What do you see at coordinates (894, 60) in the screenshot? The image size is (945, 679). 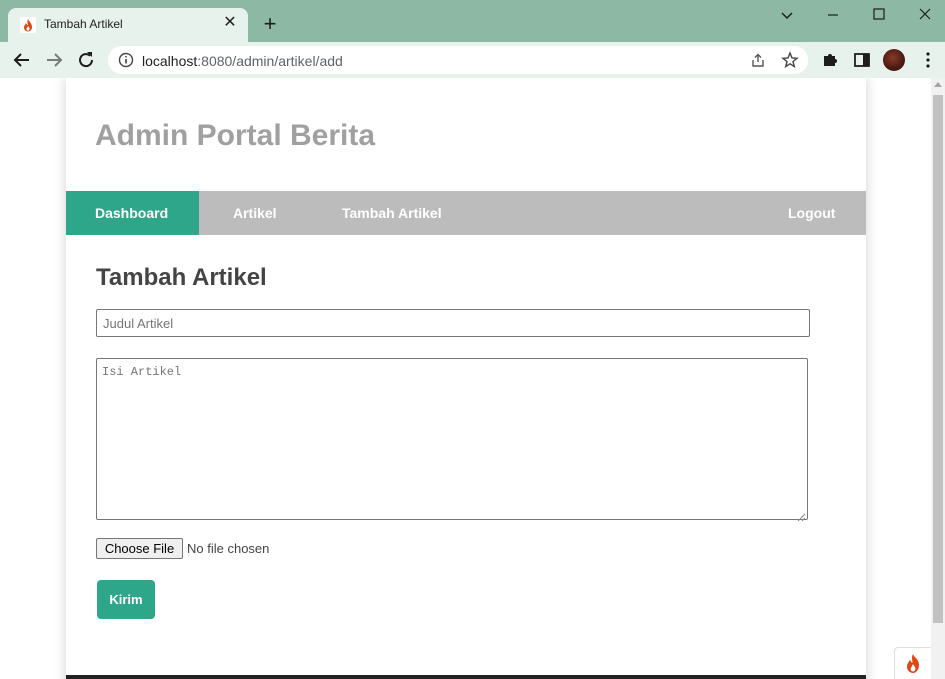 I see `profile-avatar` at bounding box center [894, 60].